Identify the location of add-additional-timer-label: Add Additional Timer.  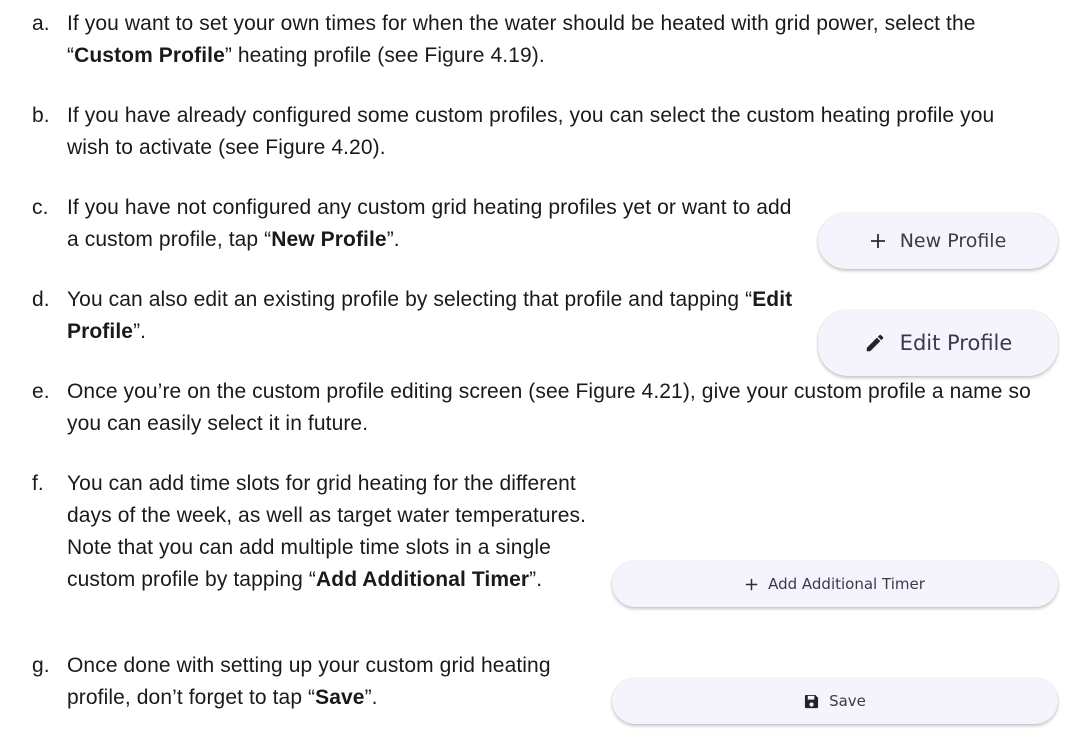
(846, 584).